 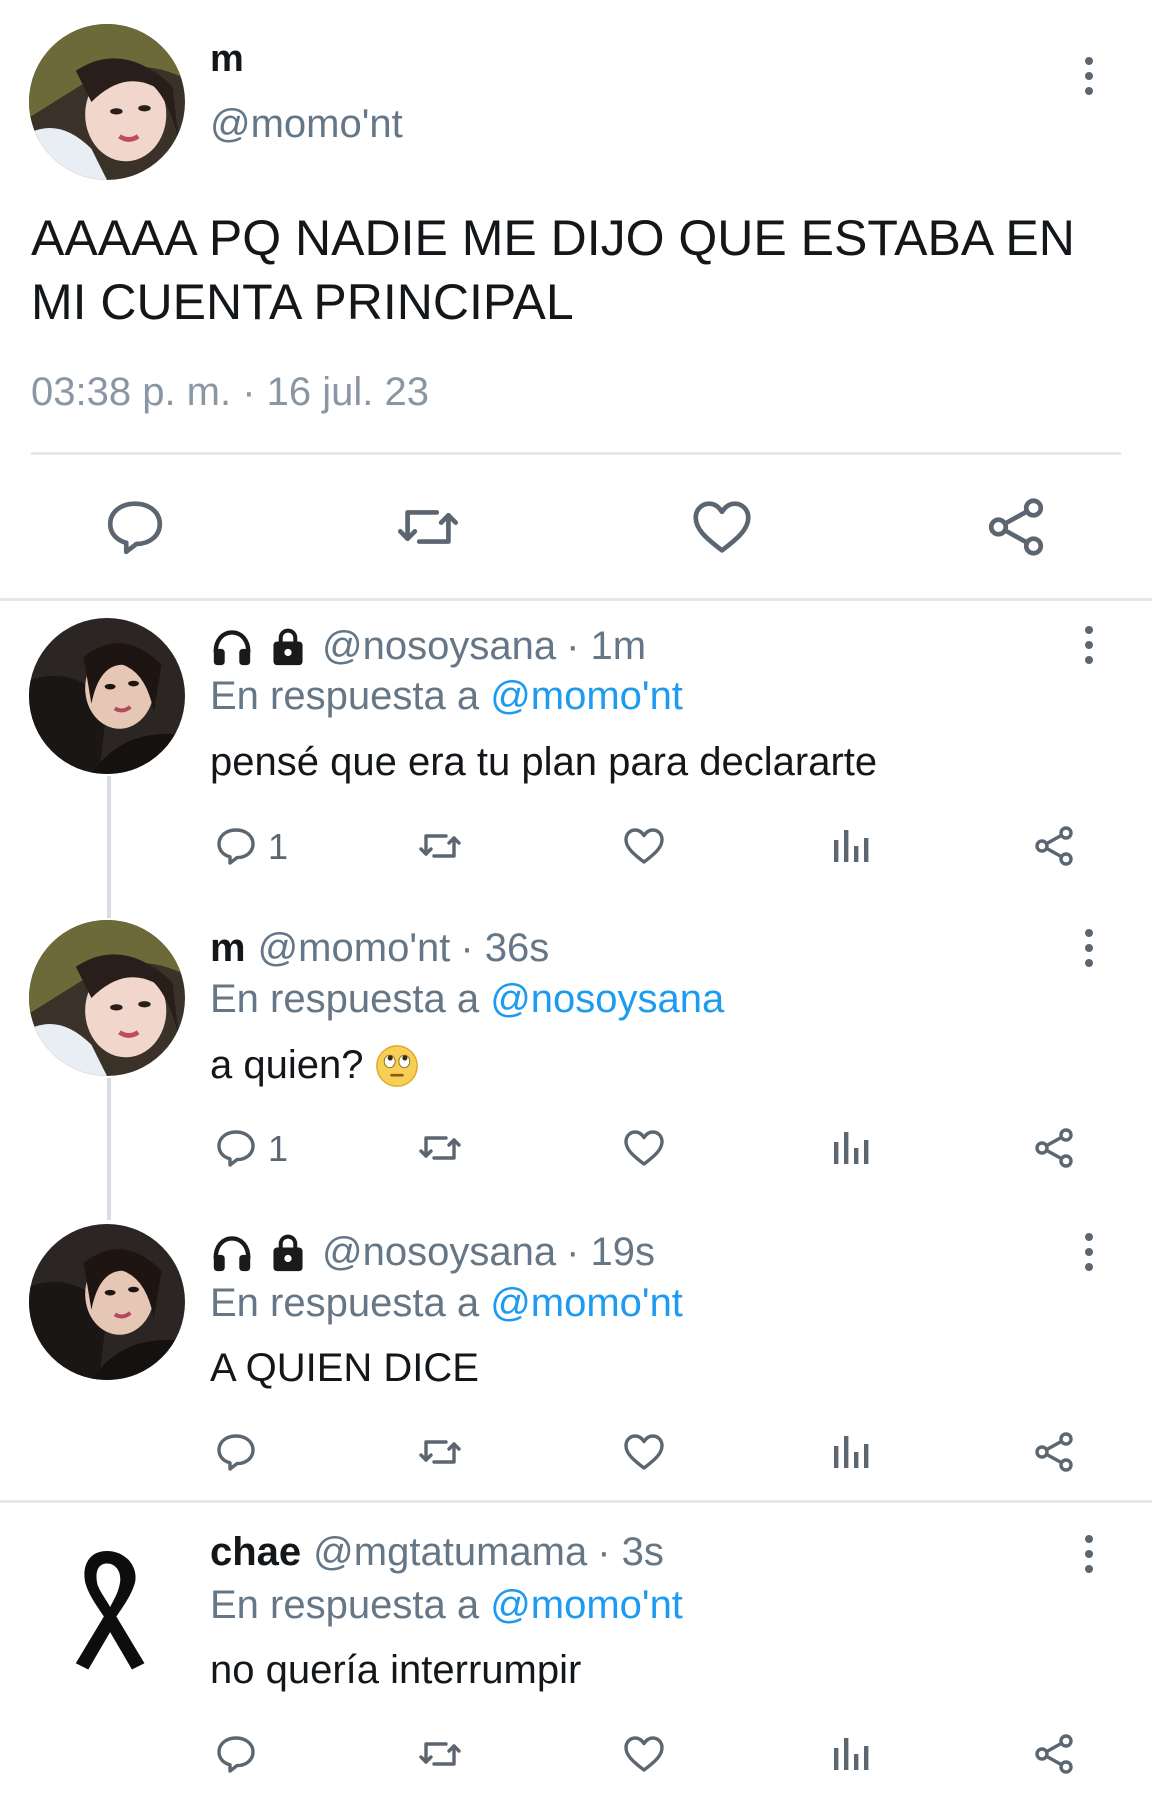 I want to click on reply-author-name: m, so click(x=228, y=948).